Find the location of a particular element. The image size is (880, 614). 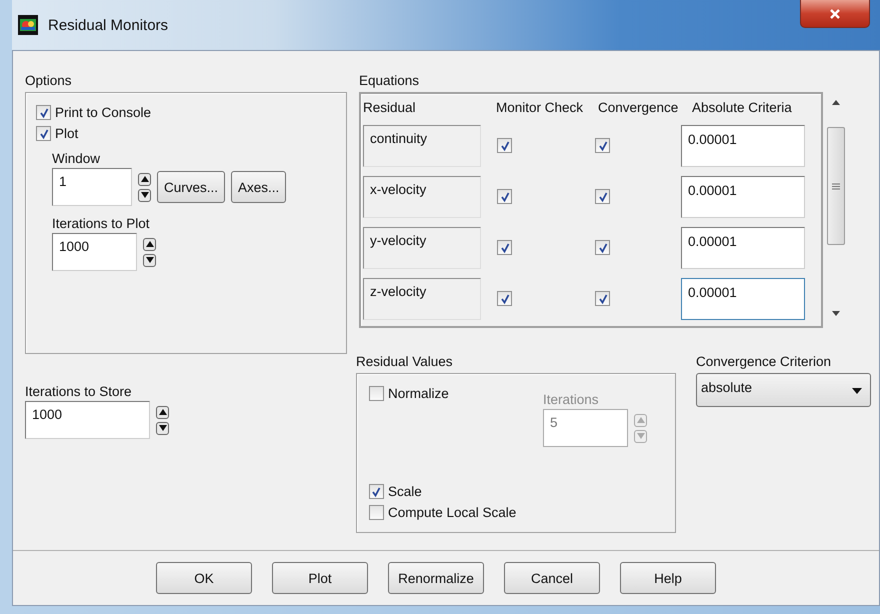

field-label: Window is located at coordinates (77, 158).